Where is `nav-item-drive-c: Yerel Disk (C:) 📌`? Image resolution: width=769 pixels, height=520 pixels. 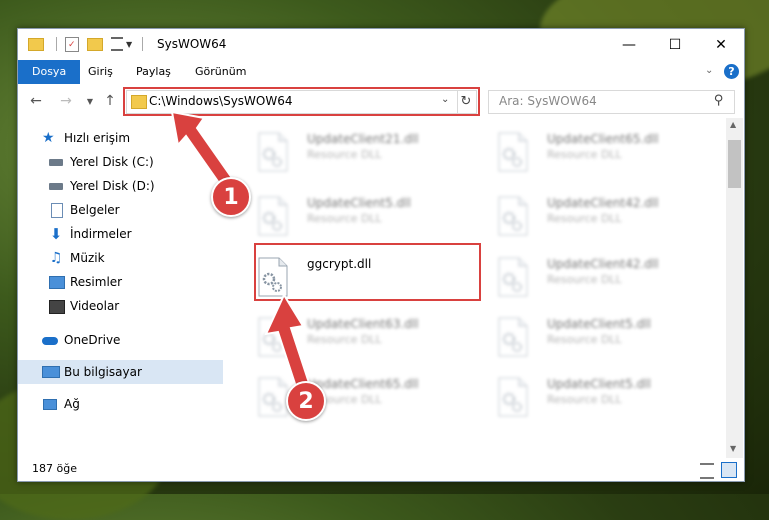 nav-item-drive-c: Yerel Disk (C:) 📌 is located at coordinates (129, 162).